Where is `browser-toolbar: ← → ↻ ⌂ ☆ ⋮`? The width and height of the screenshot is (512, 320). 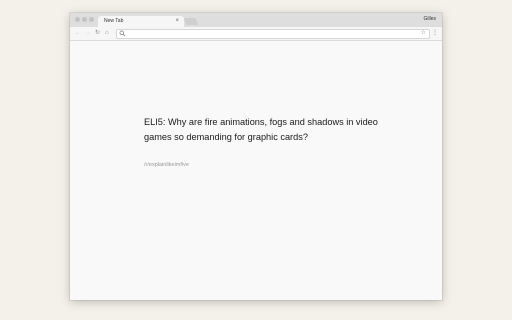
browser-toolbar: ← → ↻ ⌂ ☆ ⋮ is located at coordinates (256, 34).